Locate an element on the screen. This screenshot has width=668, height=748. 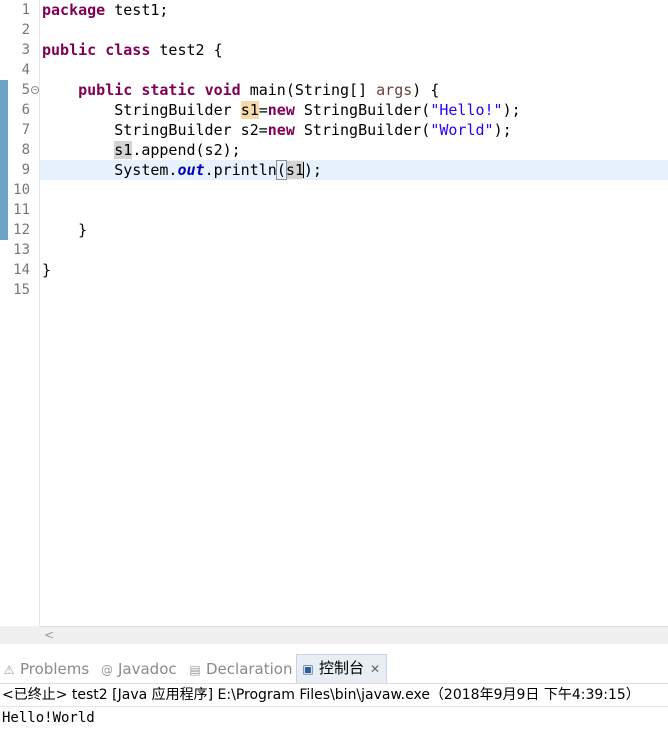
code-text: = is located at coordinates (263, 110).